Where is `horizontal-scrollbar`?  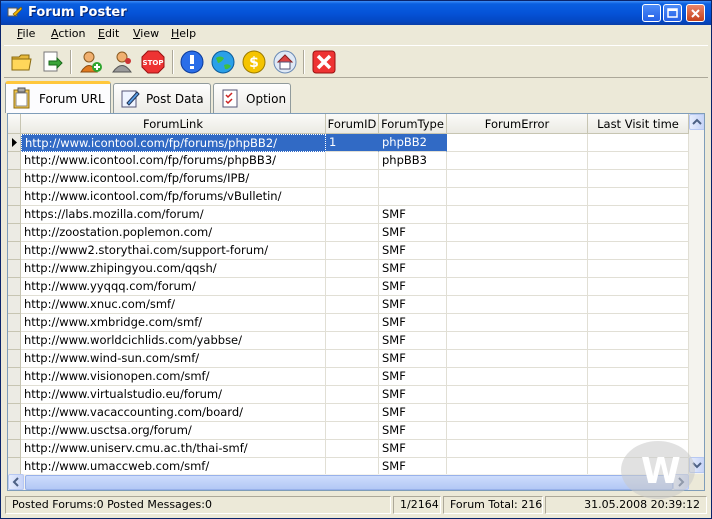 horizontal-scrollbar is located at coordinates (348, 482).